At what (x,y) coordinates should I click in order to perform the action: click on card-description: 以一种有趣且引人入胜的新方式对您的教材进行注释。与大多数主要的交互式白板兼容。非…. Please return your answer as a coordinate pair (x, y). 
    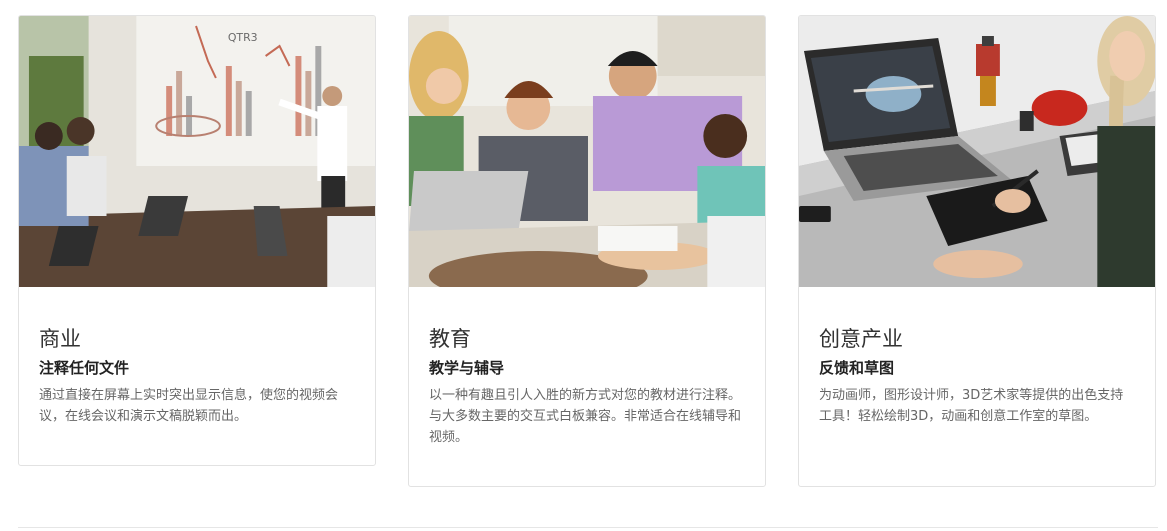
    Looking at the image, I should click on (585, 416).